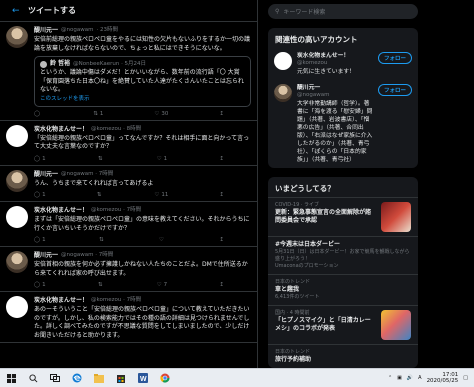 Image resolution: width=474 pixels, height=387 pixels. What do you see at coordinates (343, 289) in the screenshot?
I see `trend-item: 日本のトレンド 車と趣我 6,413件のツイート` at bounding box center [343, 289].